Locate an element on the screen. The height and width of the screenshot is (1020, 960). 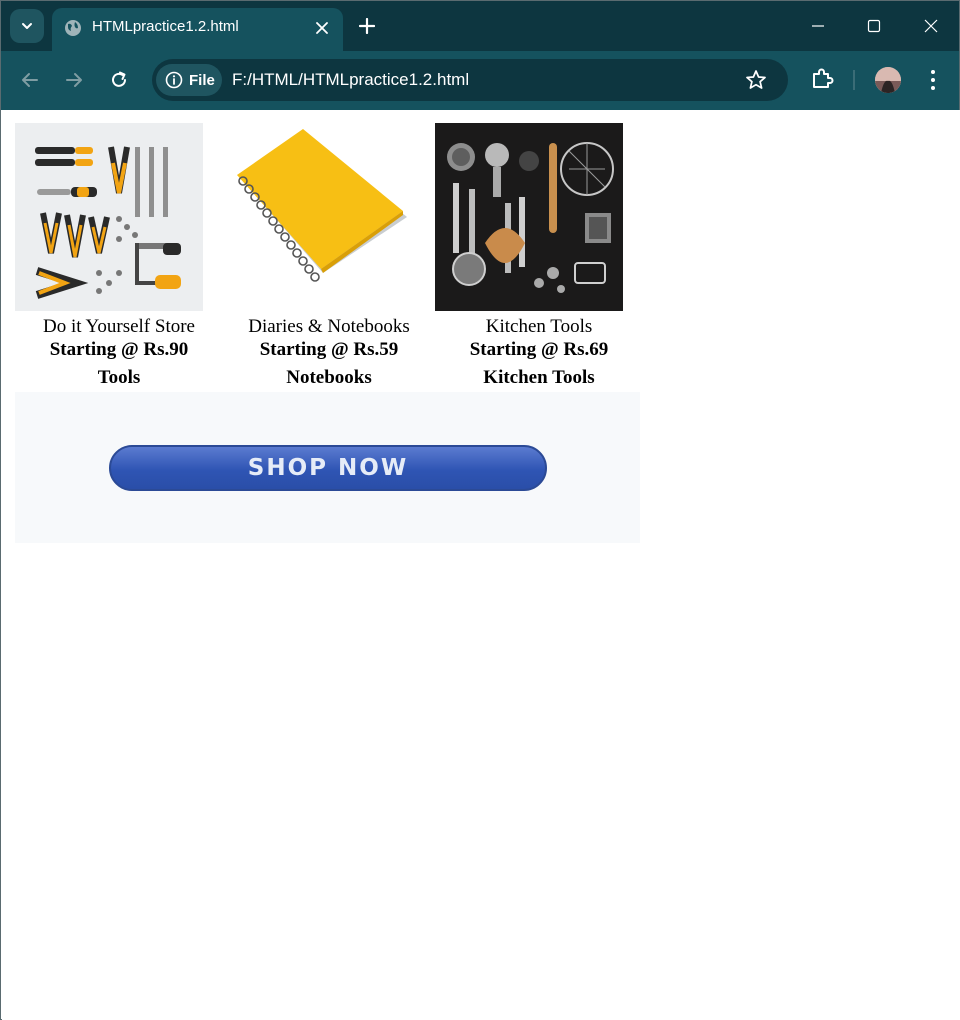
avatar is located at coordinates (888, 80).